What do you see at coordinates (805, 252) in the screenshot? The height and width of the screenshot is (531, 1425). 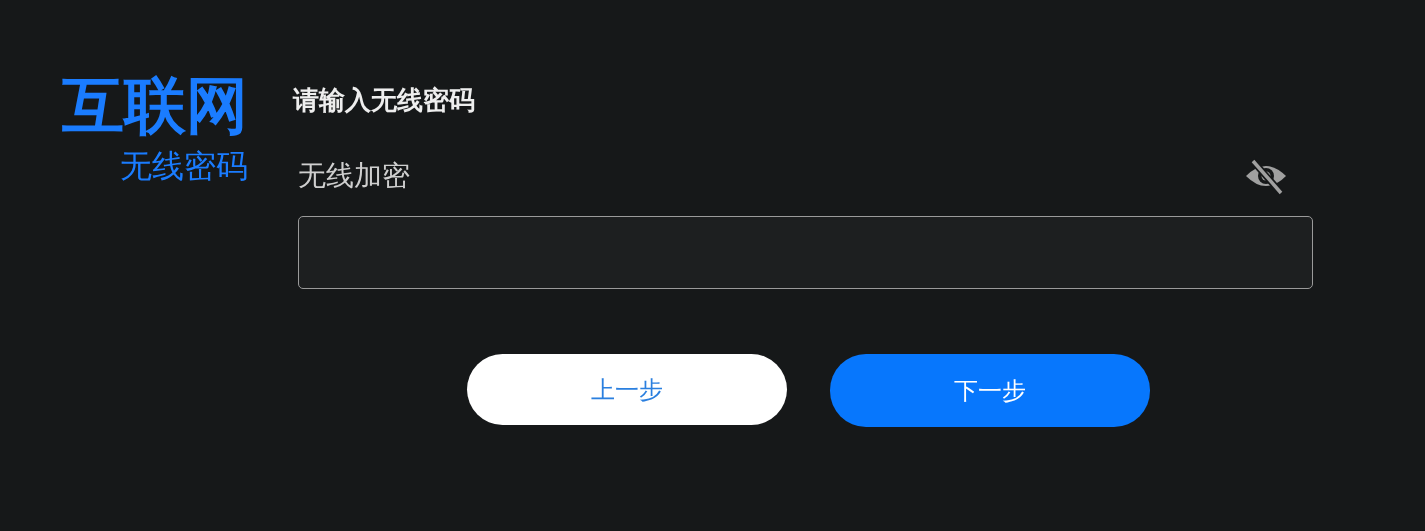 I see `password-field` at bounding box center [805, 252].